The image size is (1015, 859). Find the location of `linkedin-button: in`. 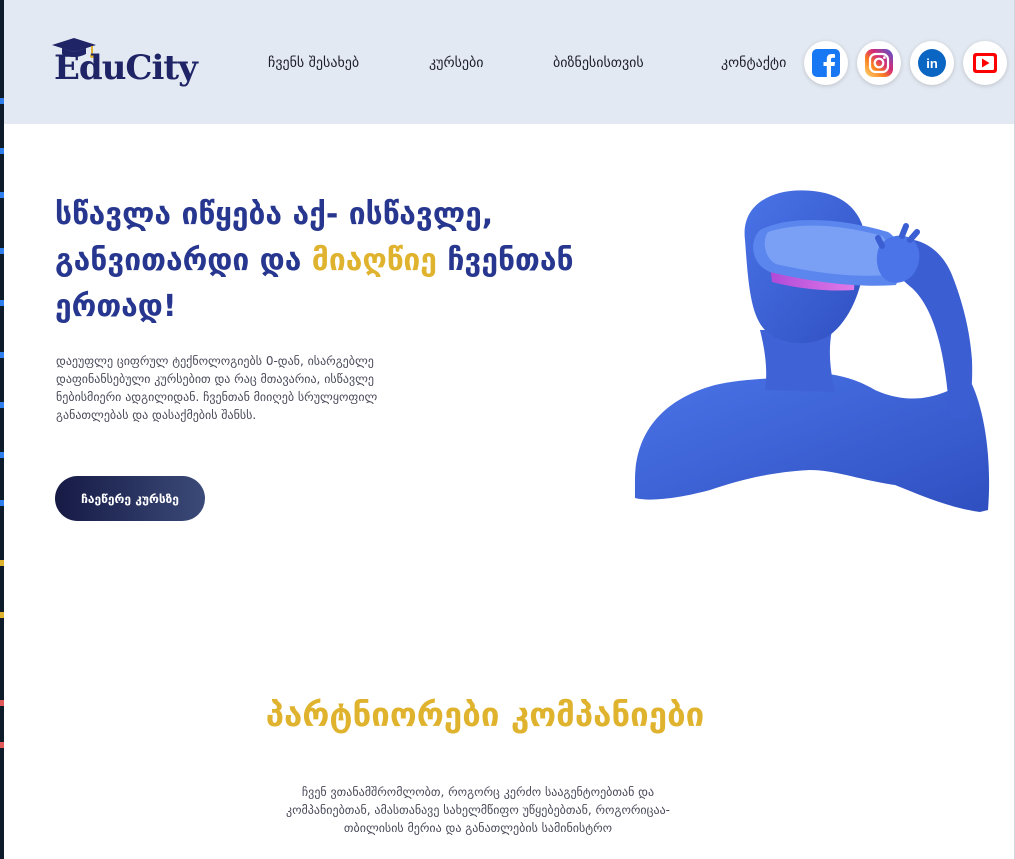

linkedin-button: in is located at coordinates (932, 63).